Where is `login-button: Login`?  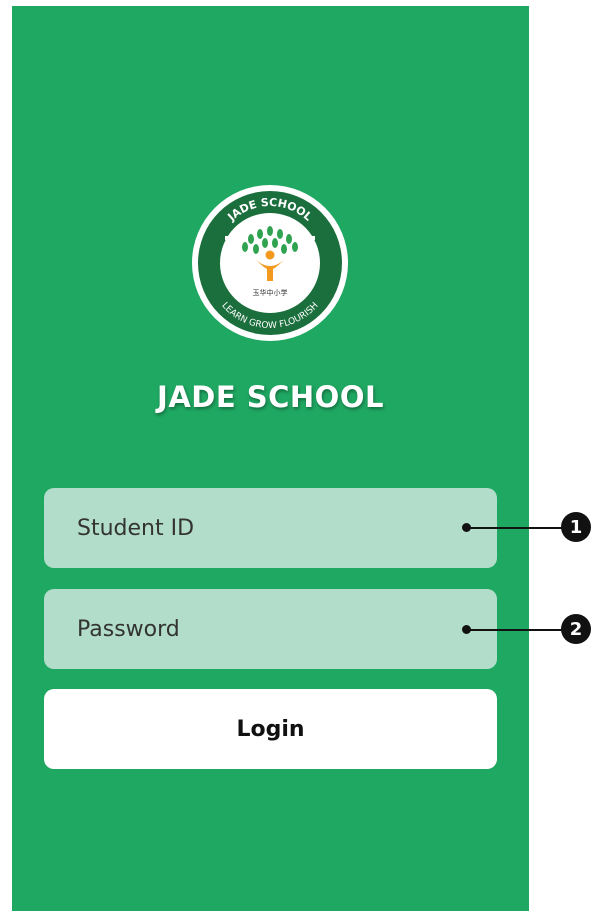
login-button: Login is located at coordinates (270, 729).